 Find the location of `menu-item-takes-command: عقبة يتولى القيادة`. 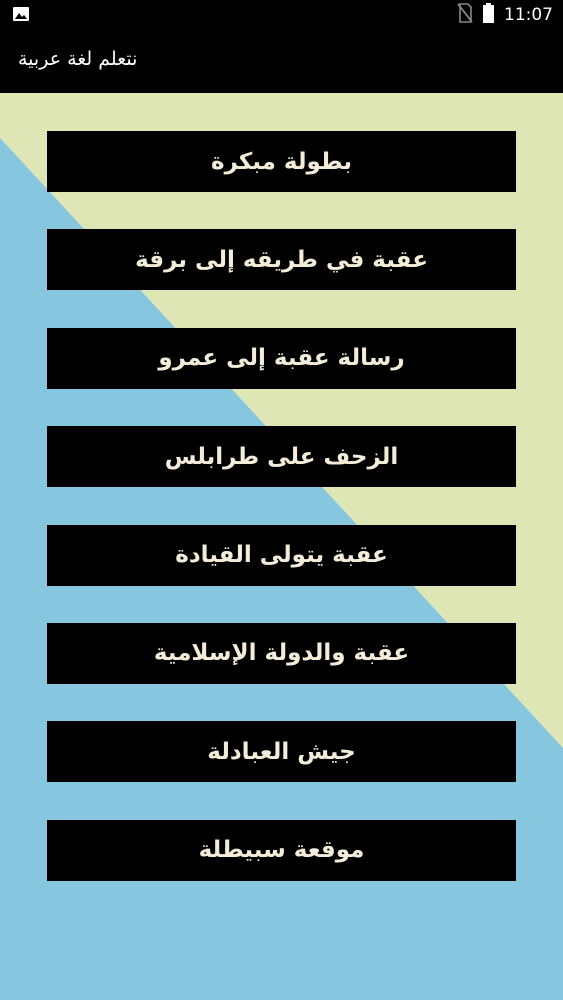

menu-item-takes-command: عقبة يتولى القيادة is located at coordinates (281, 555).